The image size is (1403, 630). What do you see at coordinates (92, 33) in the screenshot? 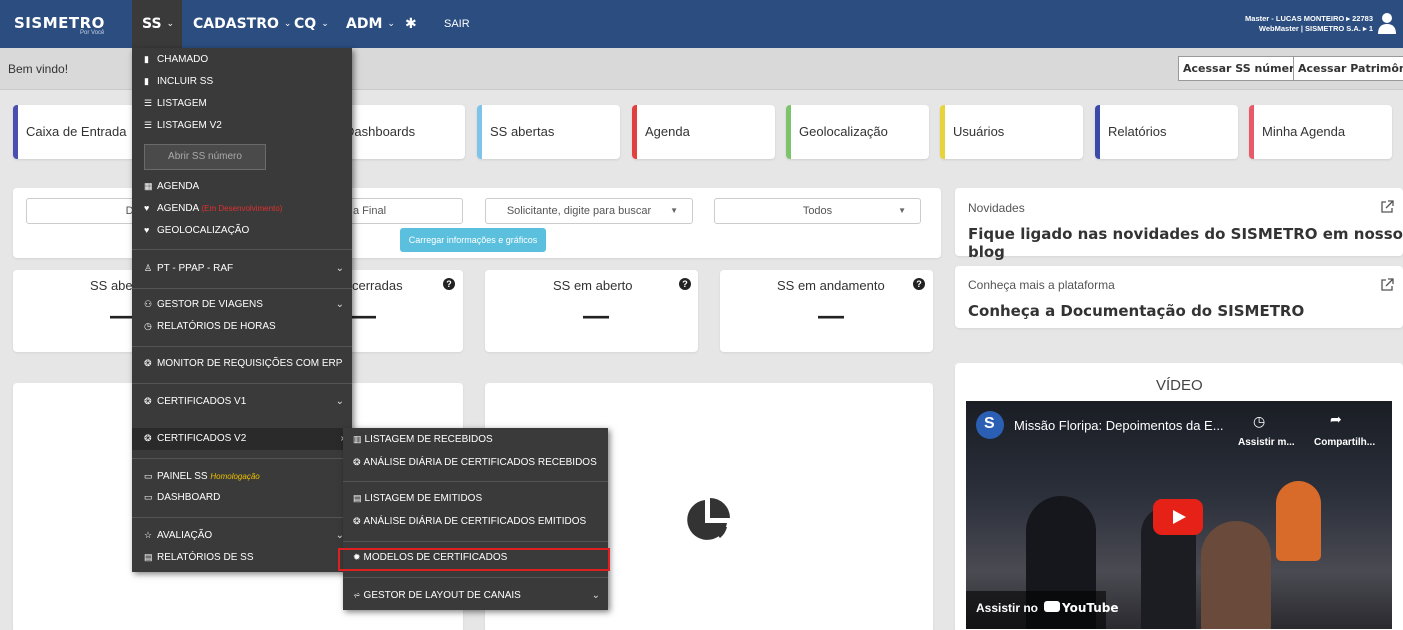
I see `logo-subtitle: Por Você` at bounding box center [92, 33].